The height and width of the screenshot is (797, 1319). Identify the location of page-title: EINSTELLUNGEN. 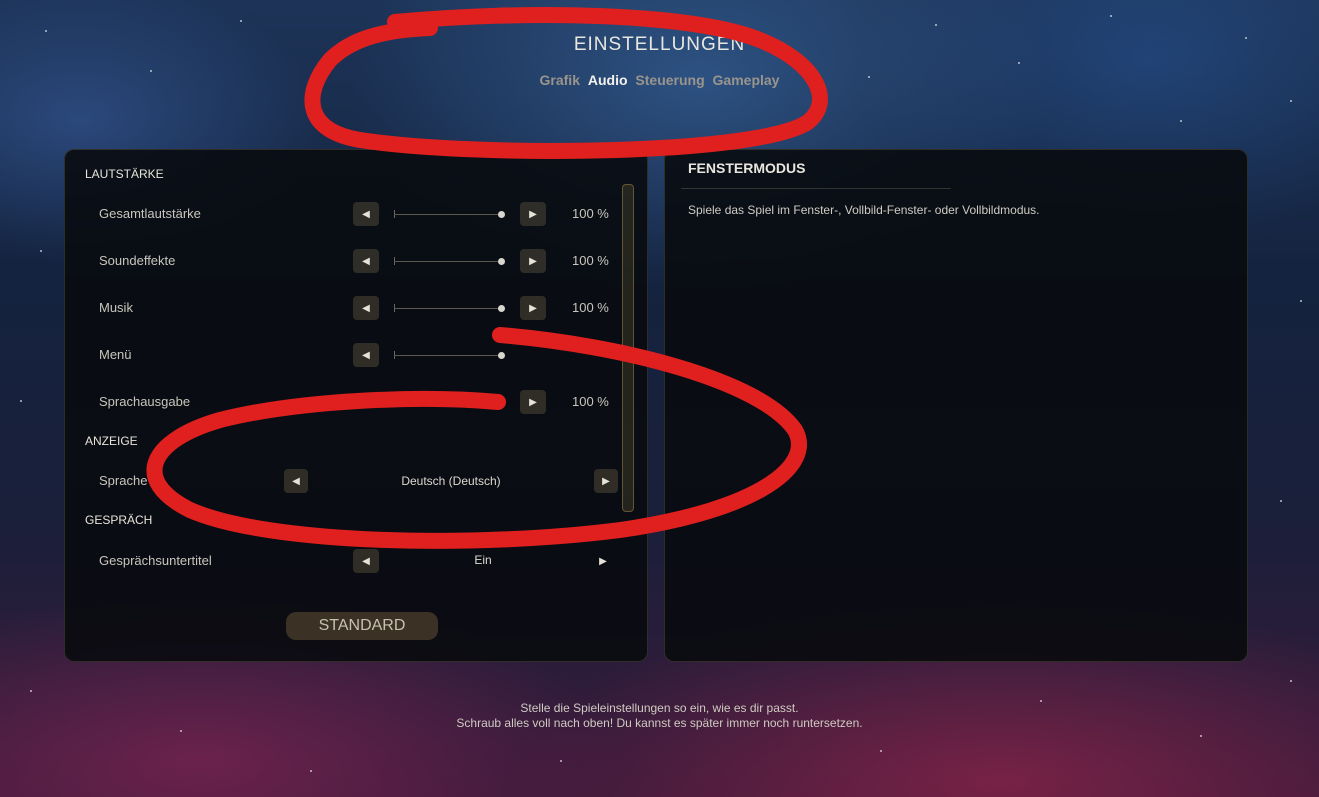
(659, 44).